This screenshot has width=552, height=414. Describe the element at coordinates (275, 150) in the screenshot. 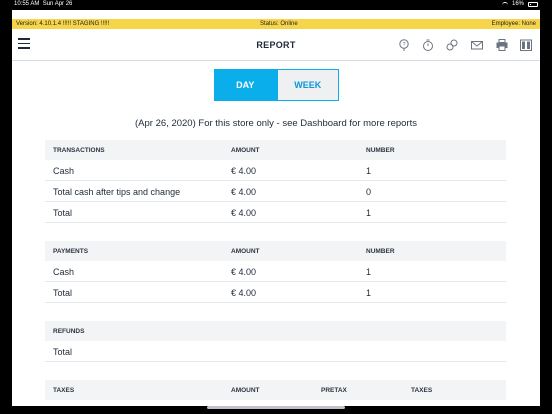

I see `table-header: TRANSACTIONS AMOUNT NUMBER` at that location.